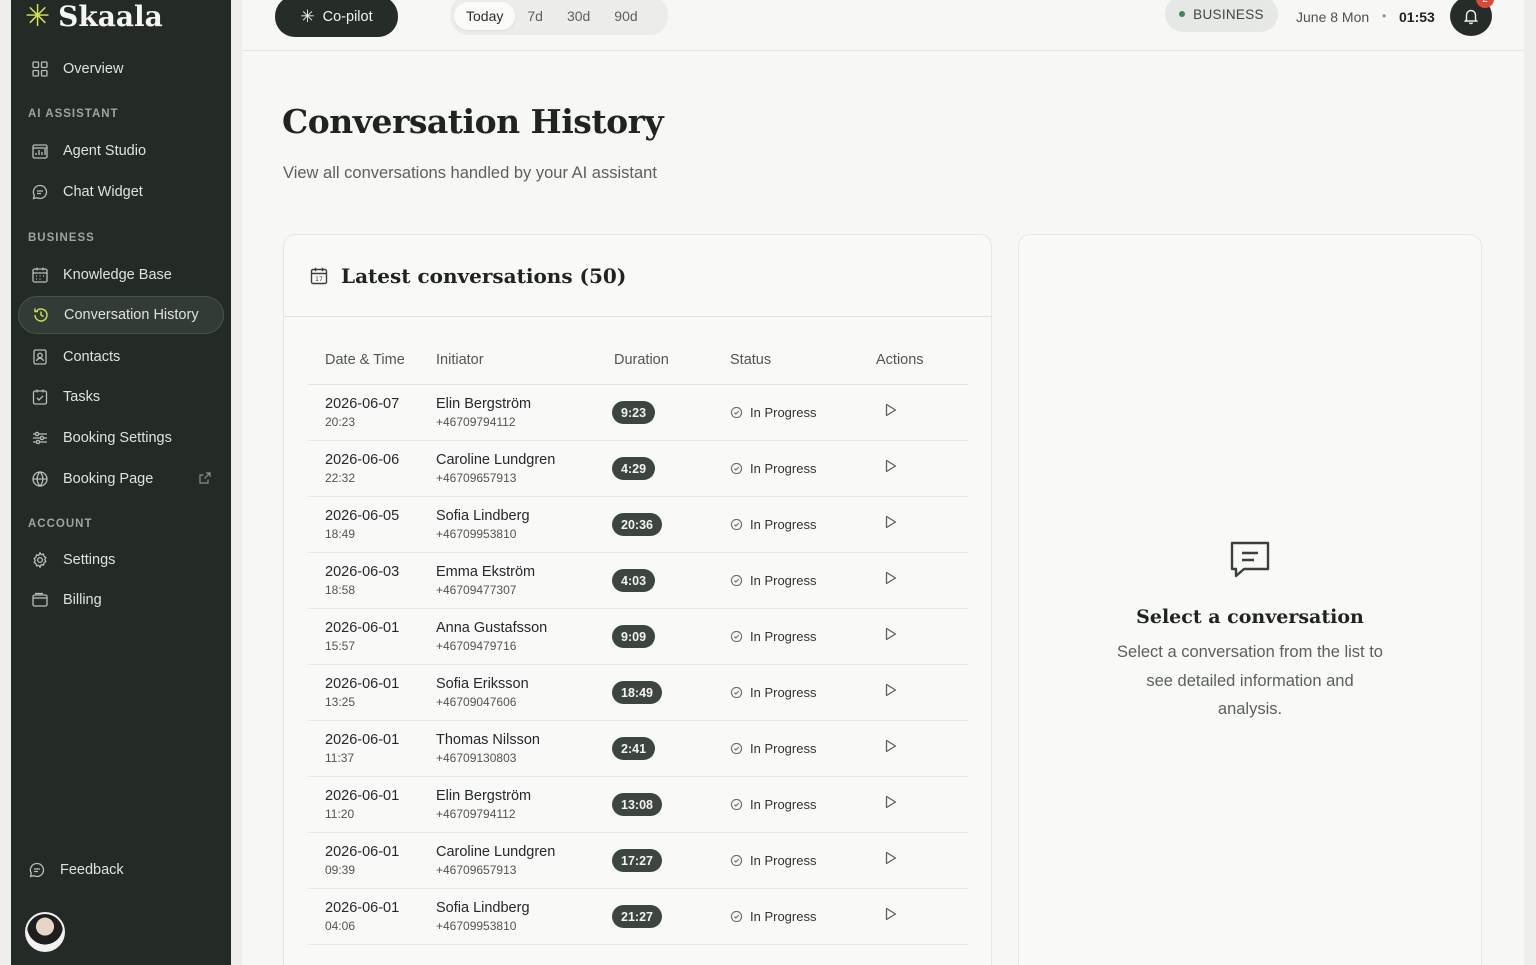 This screenshot has height=965, width=1536. I want to click on initiator-name: Anna Gustafsson, so click(492, 628).